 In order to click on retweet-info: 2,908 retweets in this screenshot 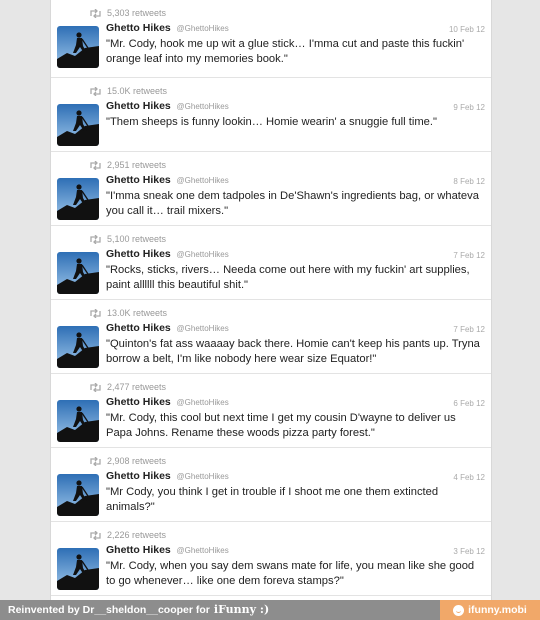, I will do `click(127, 461)`.